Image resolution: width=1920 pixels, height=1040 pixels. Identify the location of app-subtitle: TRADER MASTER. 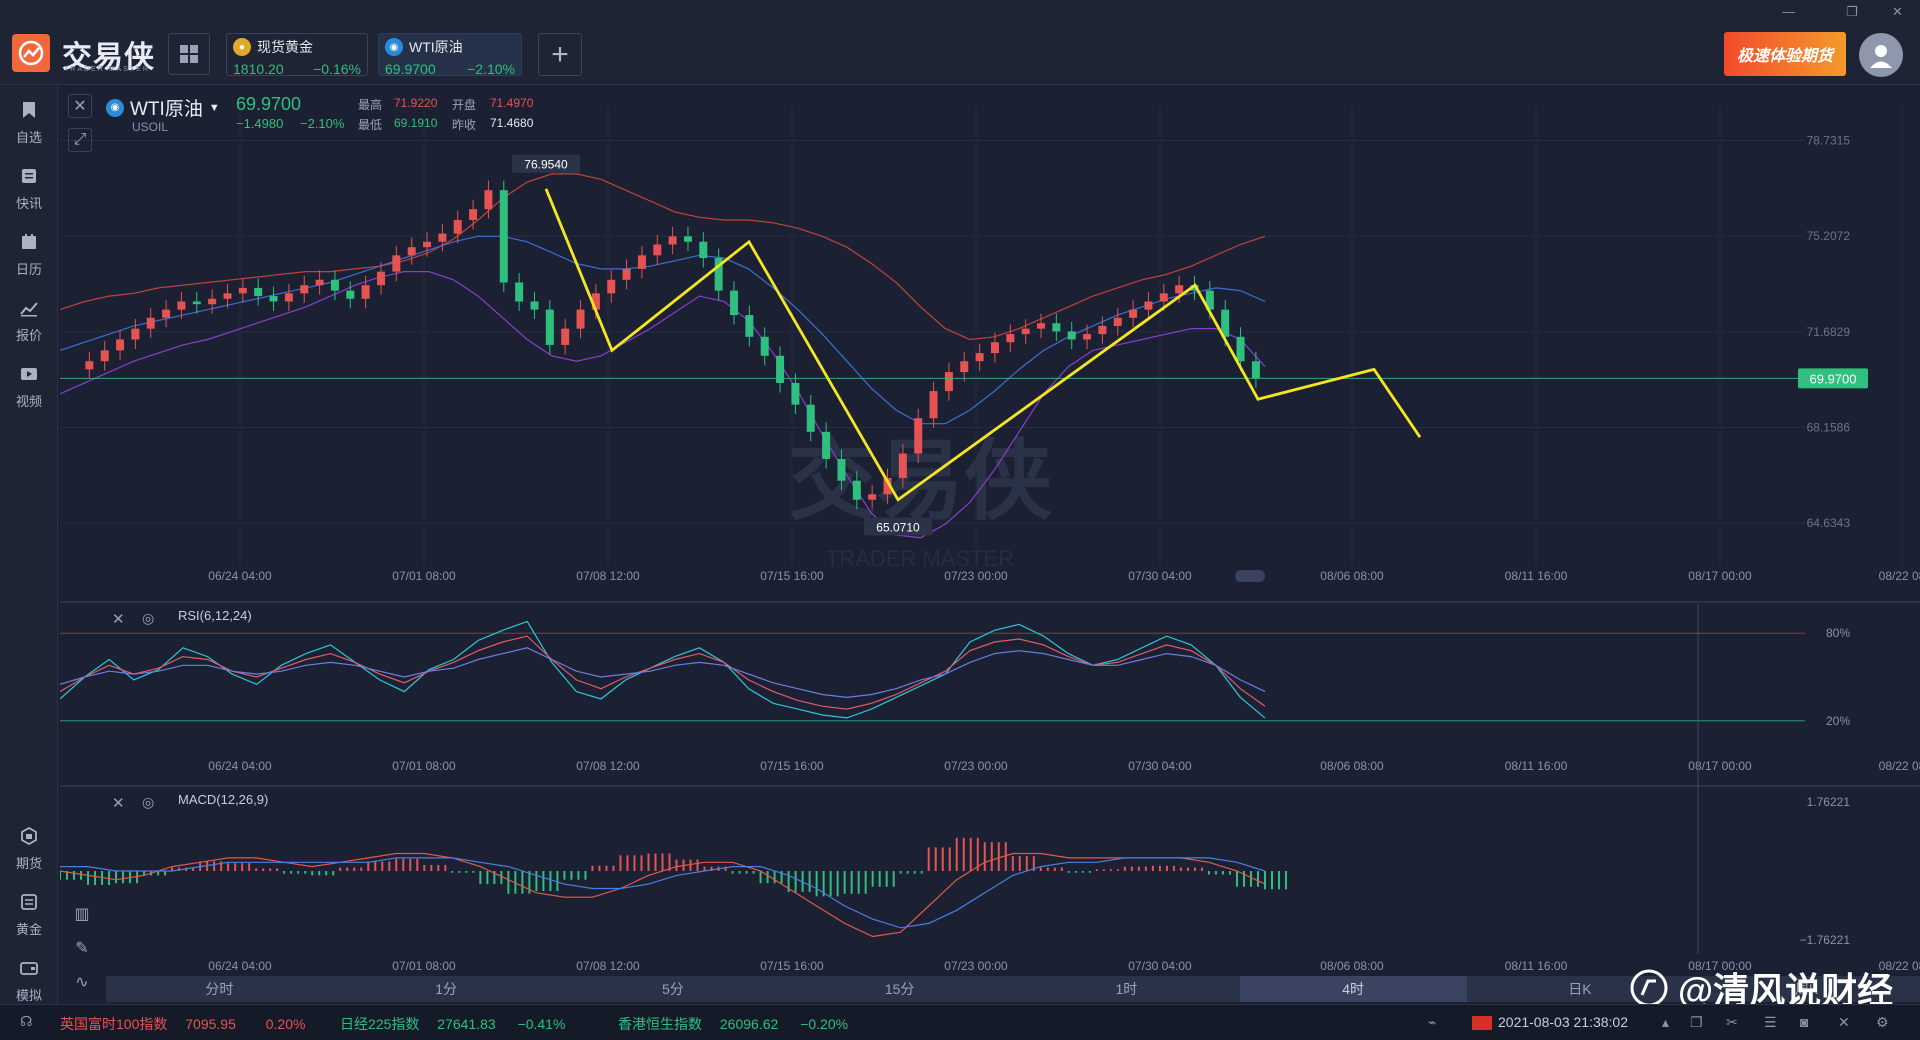
(107, 69).